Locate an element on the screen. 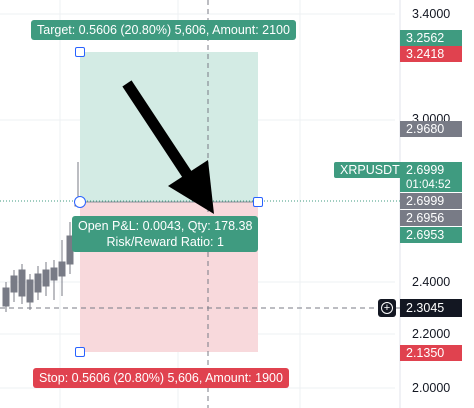  price-tag-open: 2.6956 is located at coordinates (431, 218).